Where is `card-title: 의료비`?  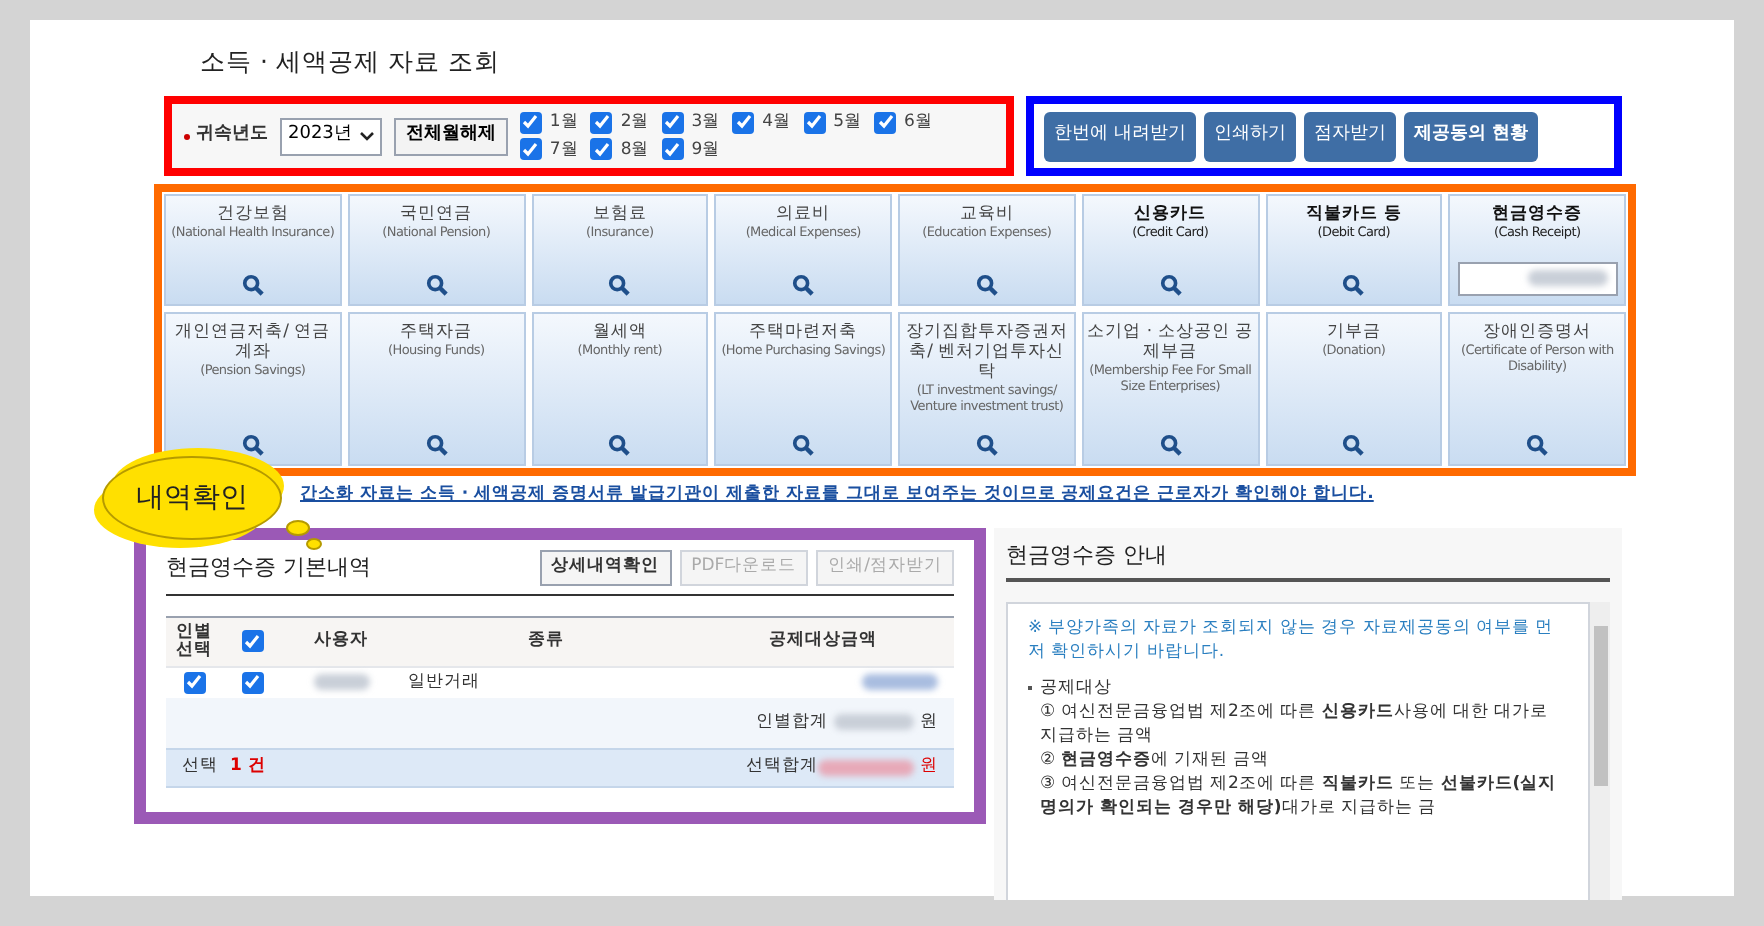
card-title: 의료비 is located at coordinates (803, 214).